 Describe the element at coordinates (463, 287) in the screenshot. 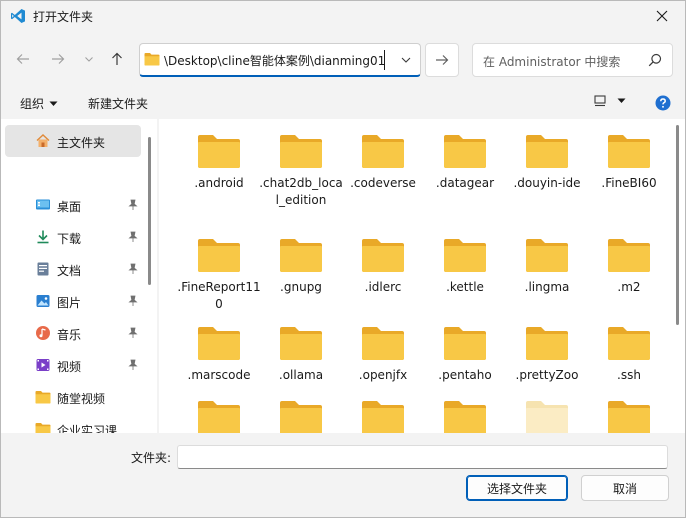

I see `folder-item: .kettle` at that location.